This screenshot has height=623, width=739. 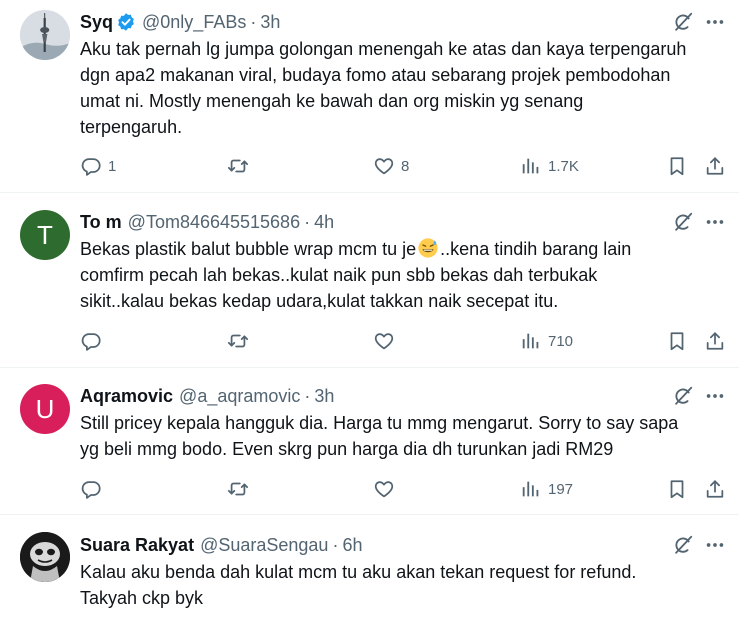 I want to click on post-header: Syq @0nly_FABs · 3h, so click(x=180, y=22).